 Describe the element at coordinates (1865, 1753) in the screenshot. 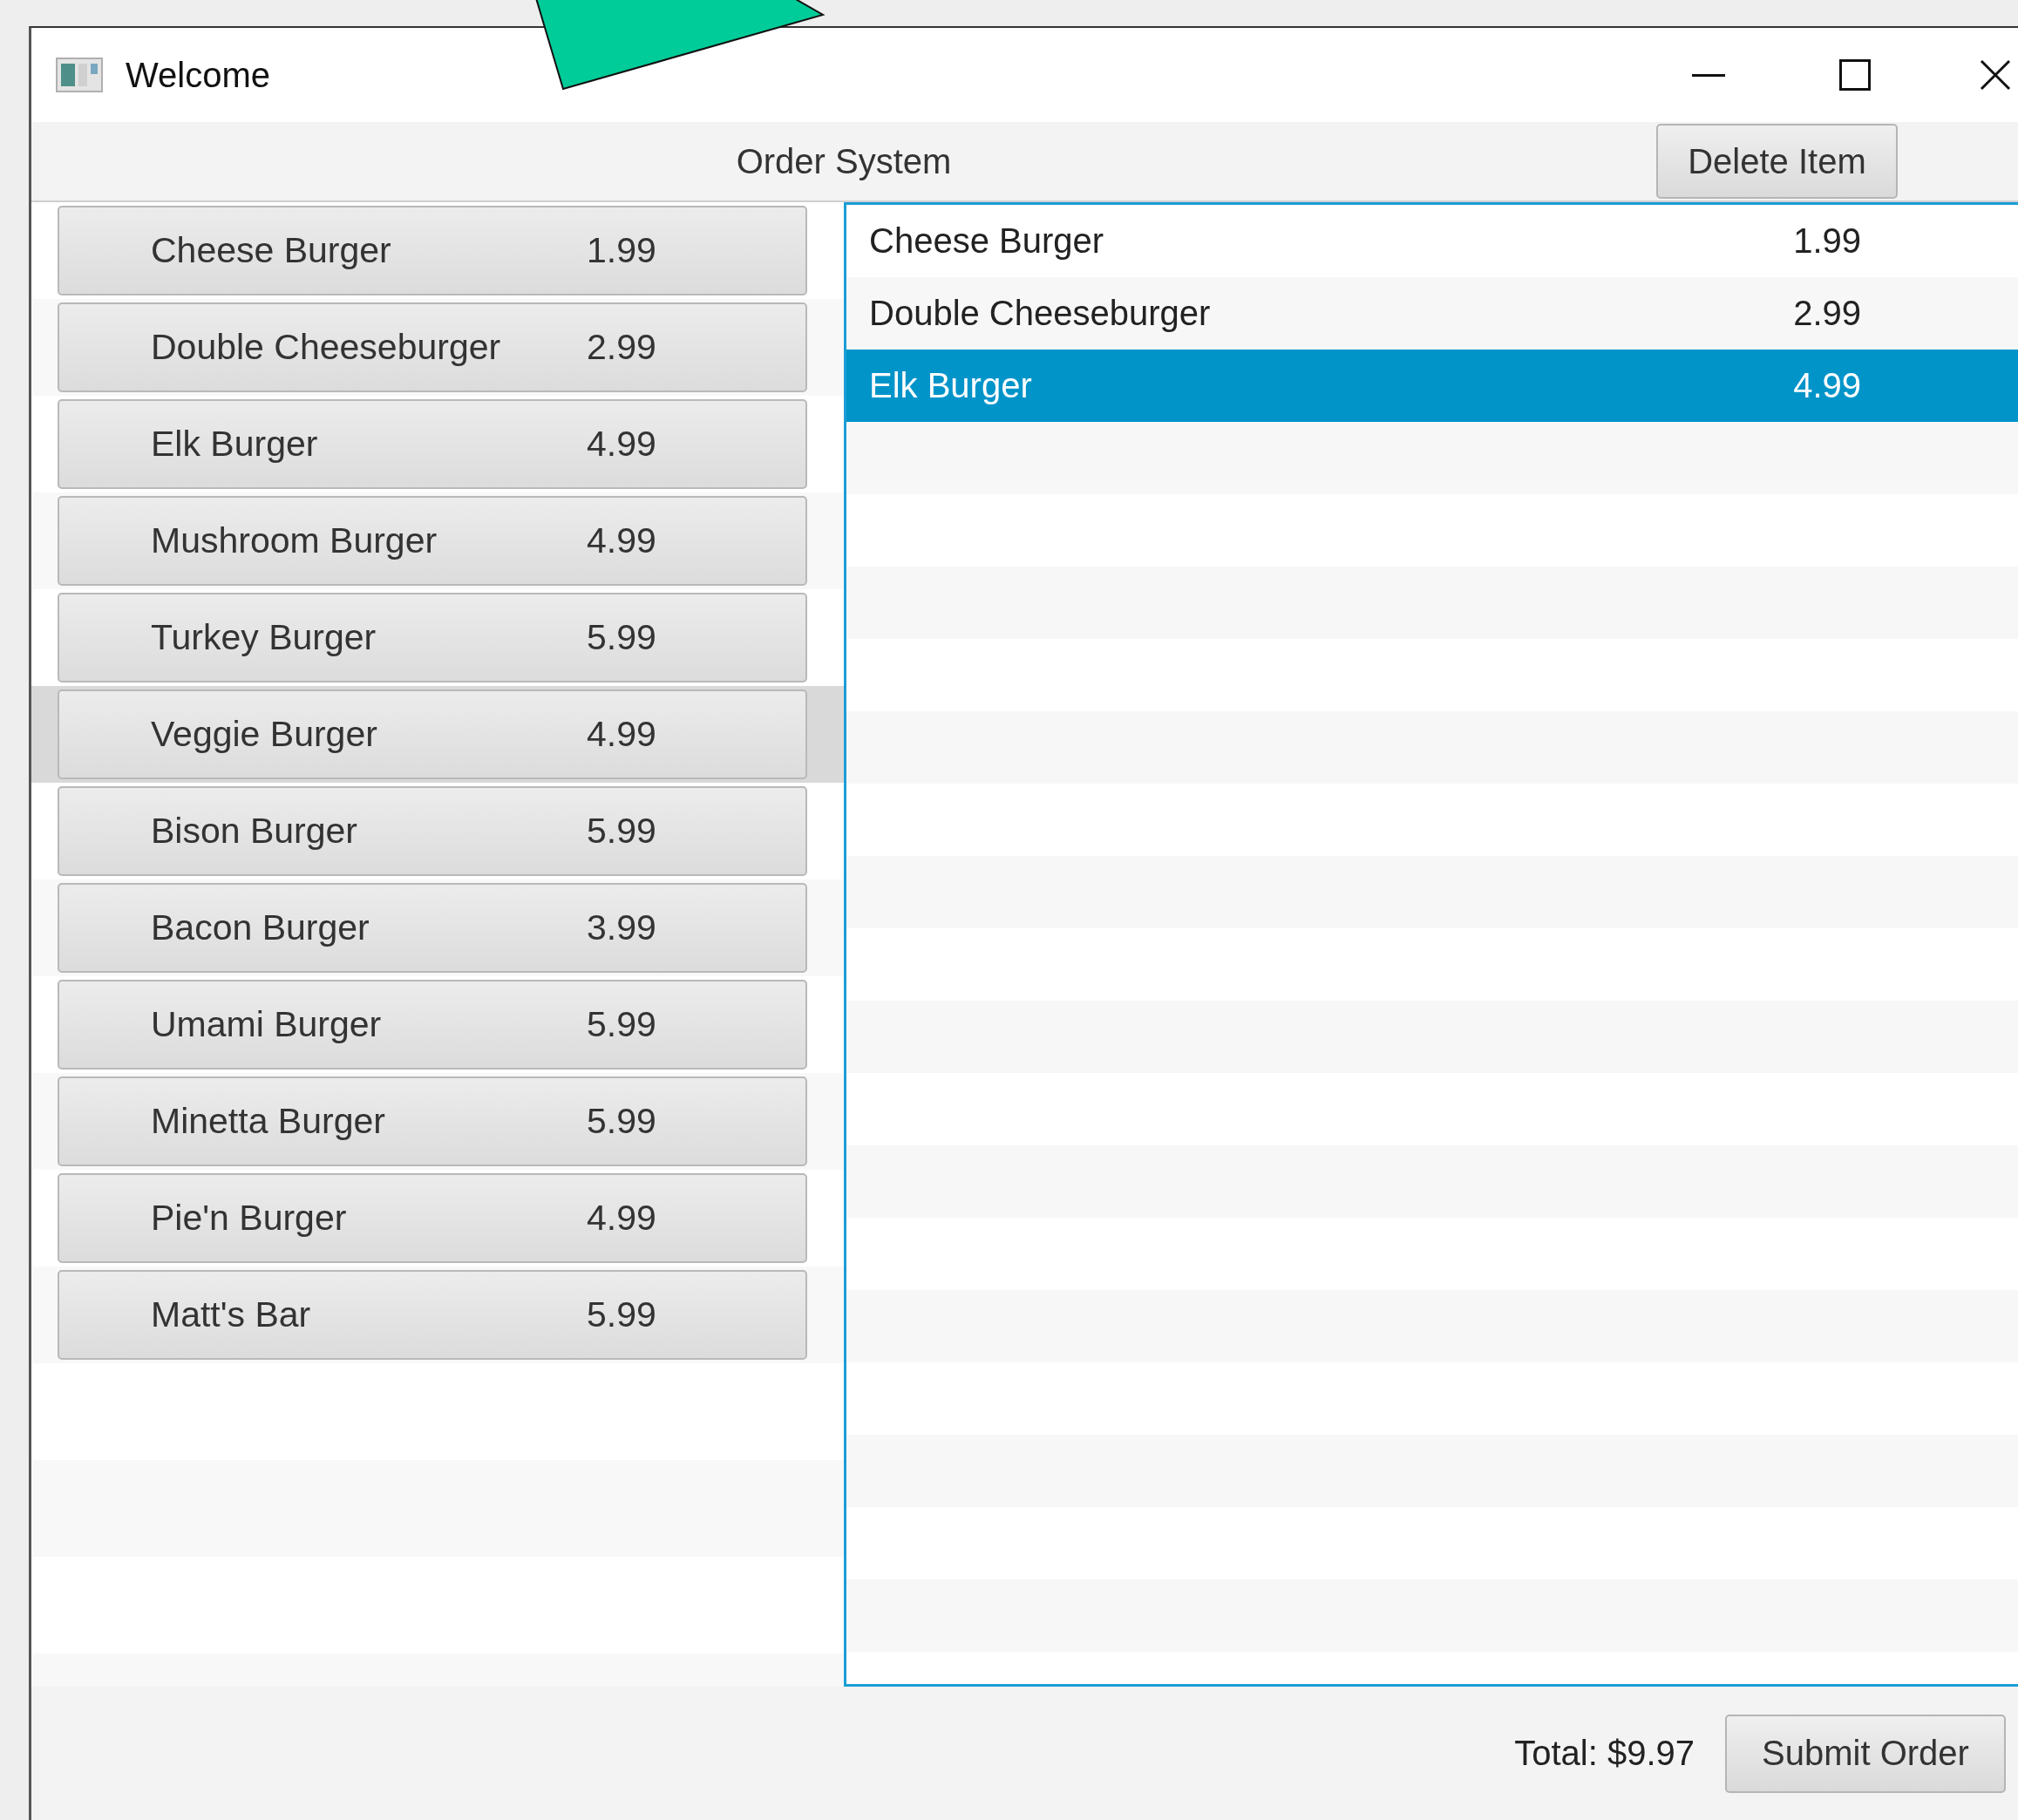

I see `submit-order-button: Submit Order` at that location.